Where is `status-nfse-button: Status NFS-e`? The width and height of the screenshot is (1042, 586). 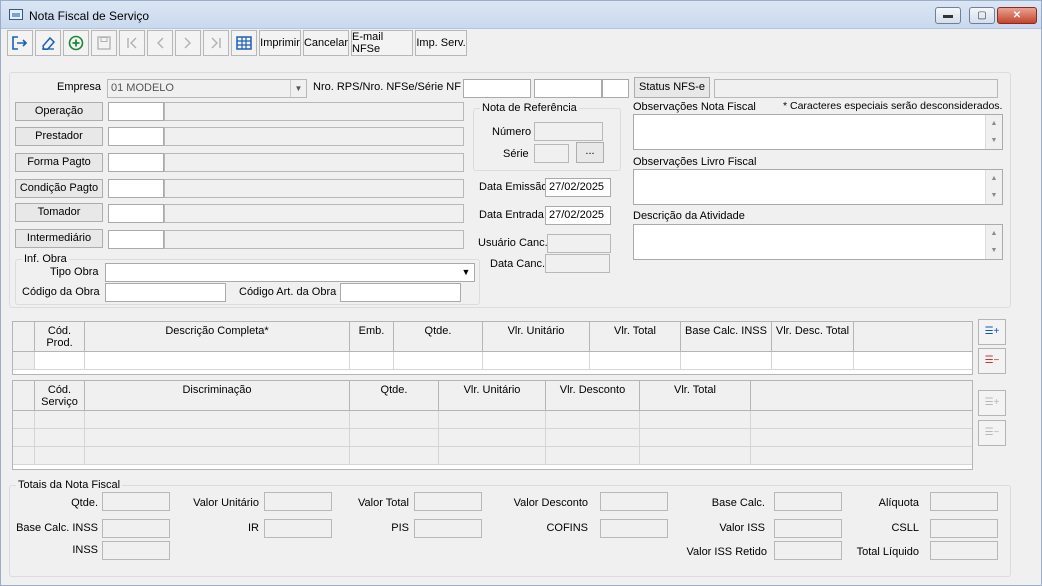
status-nfse-button: Status NFS-e is located at coordinates (672, 87).